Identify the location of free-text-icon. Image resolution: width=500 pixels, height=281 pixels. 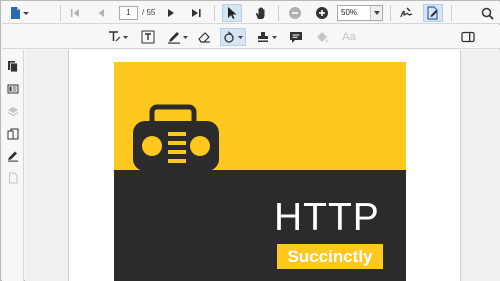
(148, 37).